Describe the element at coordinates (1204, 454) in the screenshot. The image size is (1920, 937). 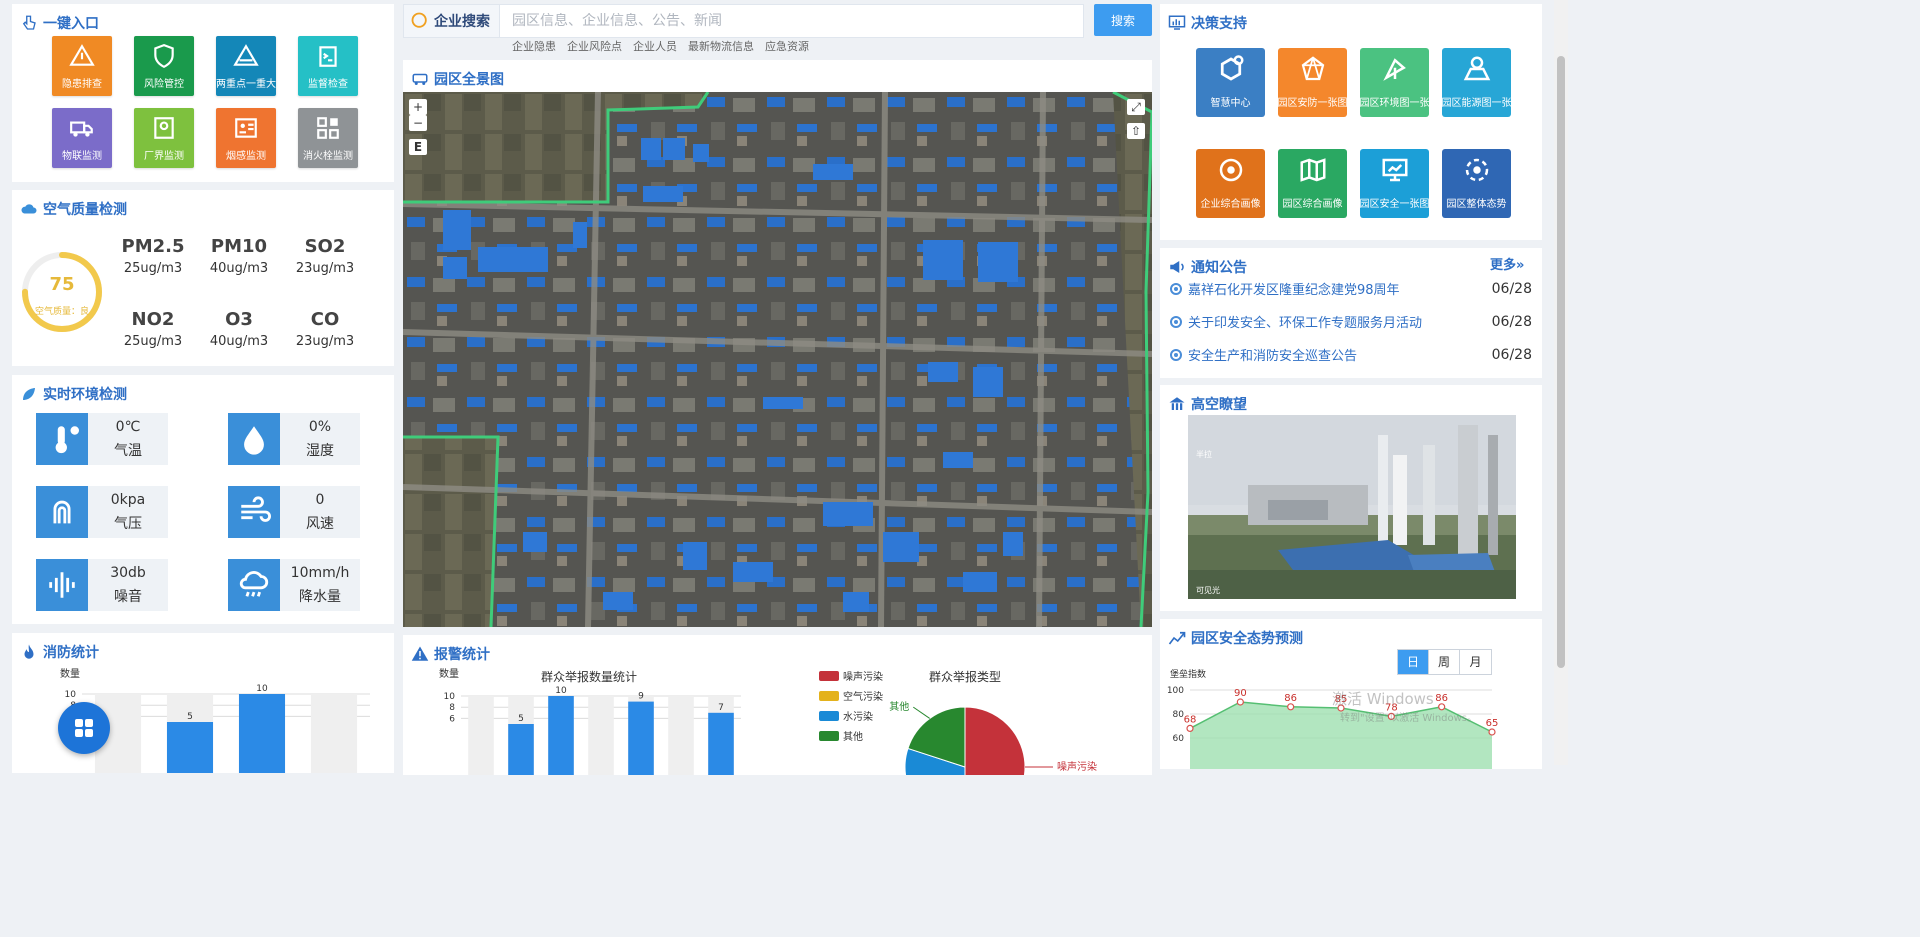
I see `camera-overlay-text: 半拉` at that location.